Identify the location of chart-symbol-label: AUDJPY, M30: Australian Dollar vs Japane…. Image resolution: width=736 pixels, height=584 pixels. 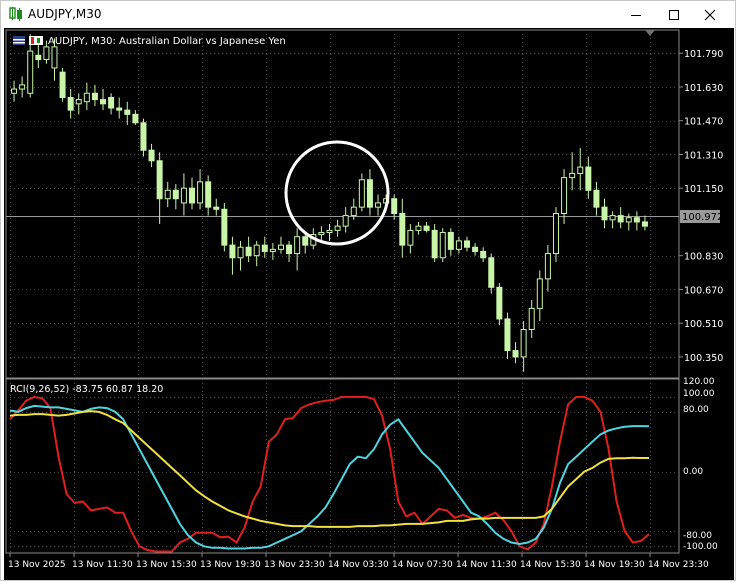
(167, 41).